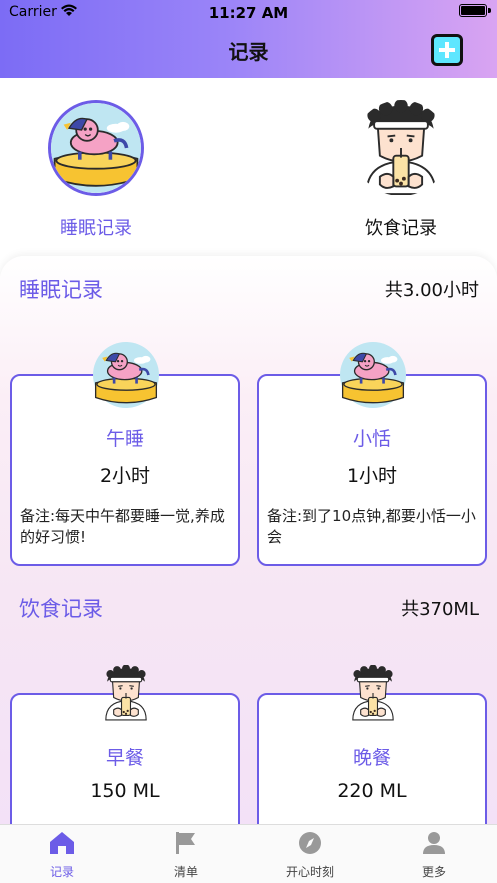  What do you see at coordinates (371, 439) in the screenshot?
I see `card-title: 小恬` at bounding box center [371, 439].